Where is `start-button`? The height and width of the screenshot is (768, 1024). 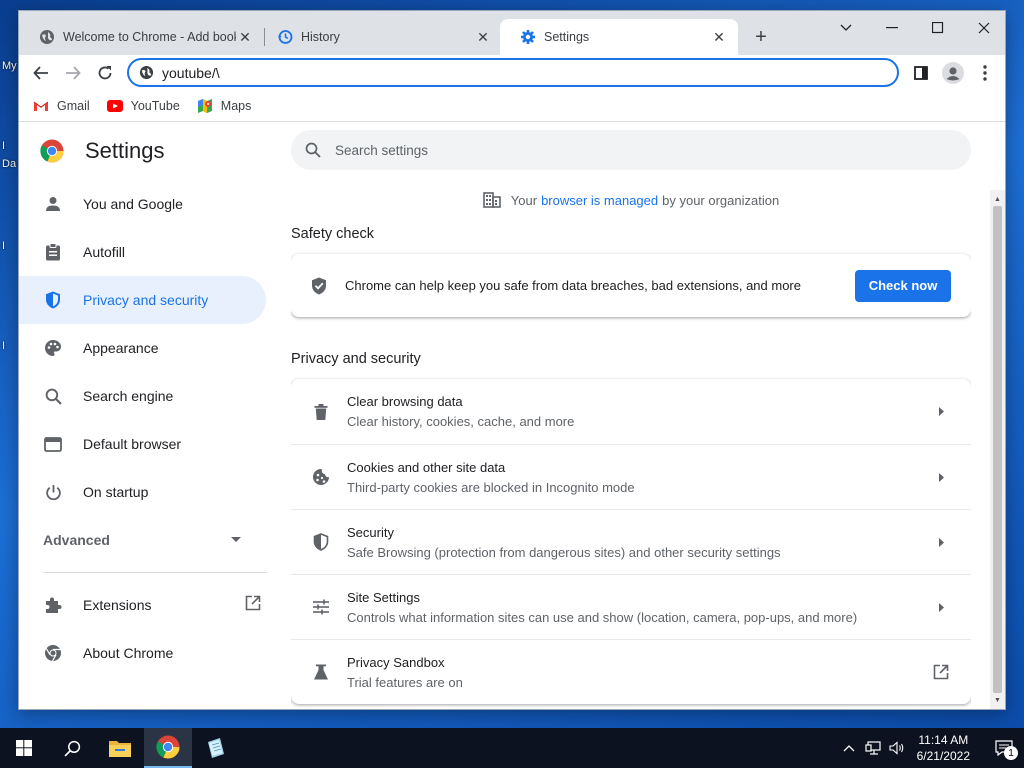
start-button is located at coordinates (24, 748).